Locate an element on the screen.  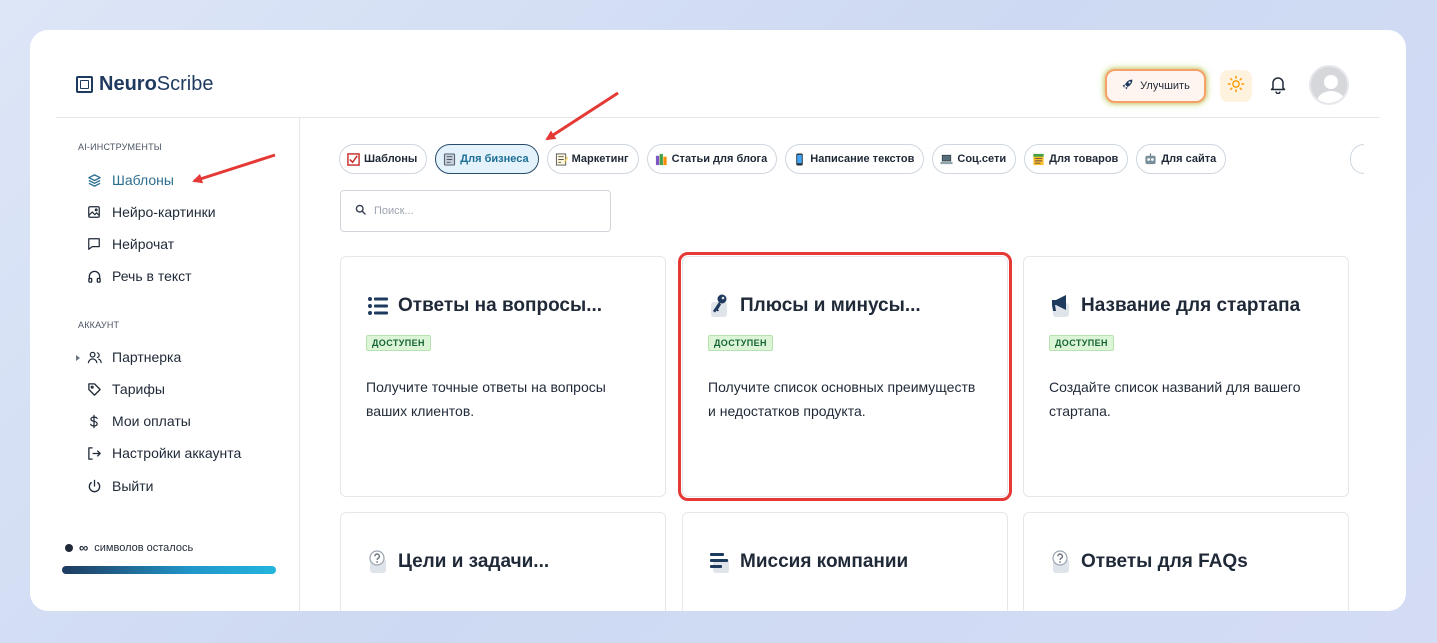
sidebar-item-account-settings: Настройки аккаунта is located at coordinates (163, 453).